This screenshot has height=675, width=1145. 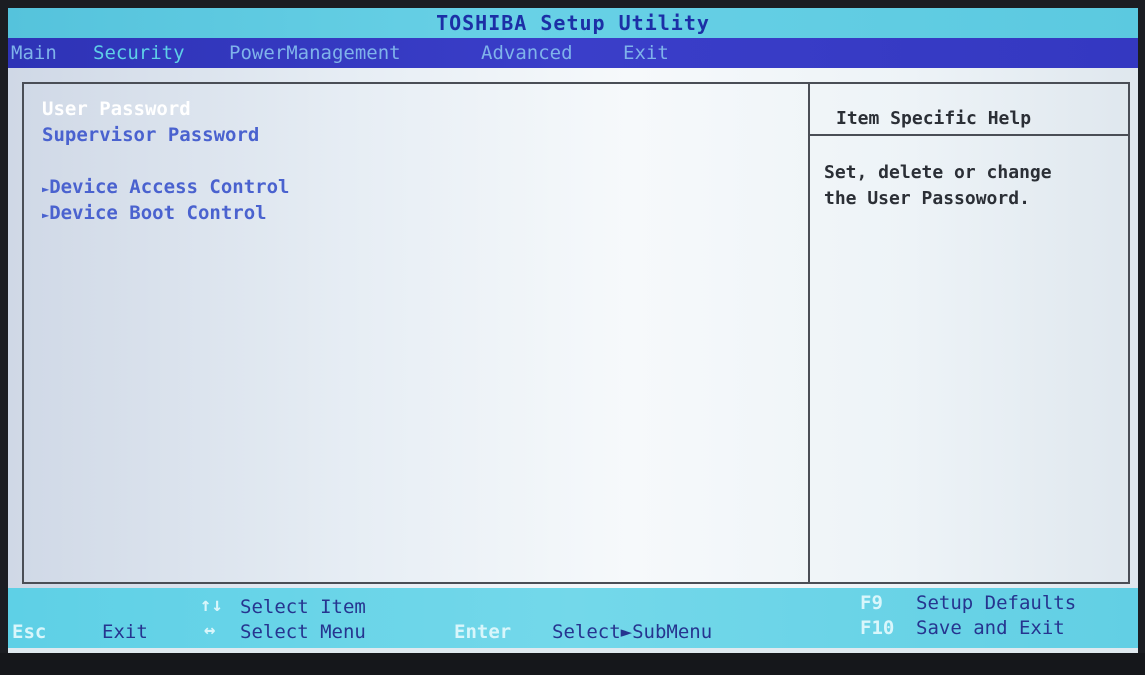 I want to click on device-boot-control-option: ►Device Boot Control, so click(x=154, y=213).